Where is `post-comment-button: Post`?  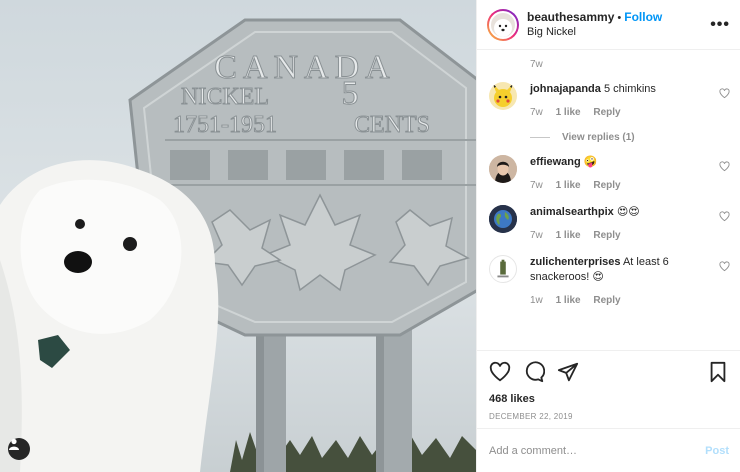 post-comment-button: Post is located at coordinates (717, 451).